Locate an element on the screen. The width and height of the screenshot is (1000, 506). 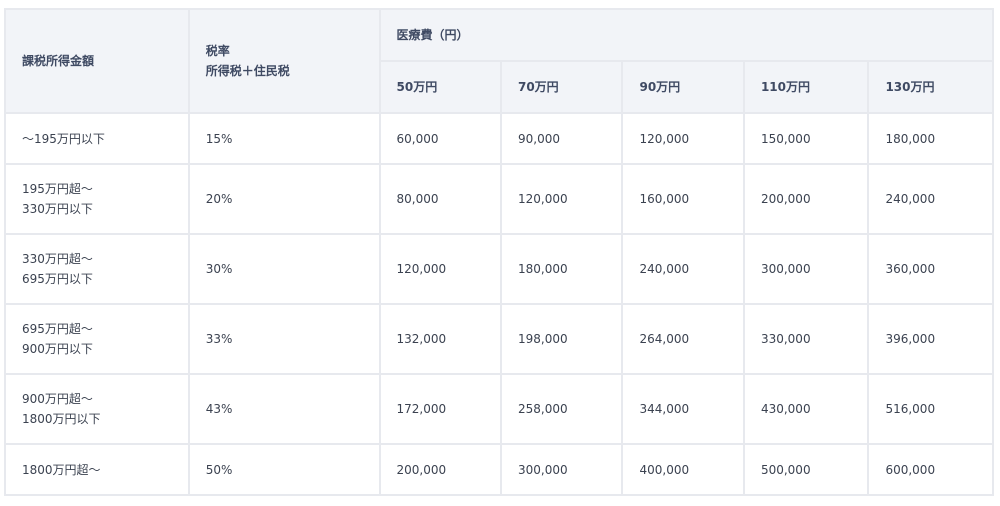
tax-rate-cell: 43% is located at coordinates (284, 409).